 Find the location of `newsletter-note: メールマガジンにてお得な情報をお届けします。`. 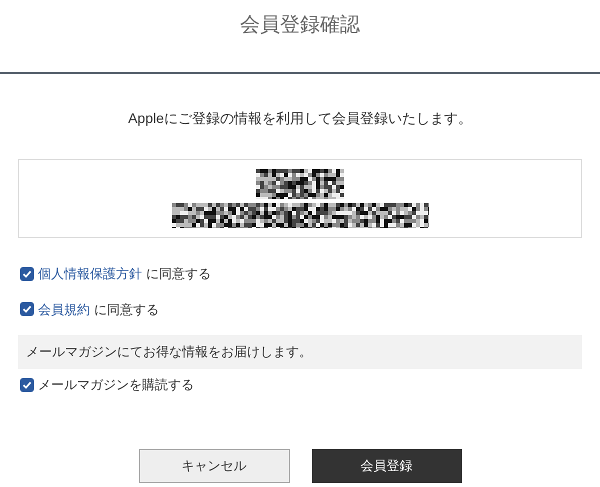

newsletter-note: メールマガジンにてお得な情報をお届けします。 is located at coordinates (169, 352).